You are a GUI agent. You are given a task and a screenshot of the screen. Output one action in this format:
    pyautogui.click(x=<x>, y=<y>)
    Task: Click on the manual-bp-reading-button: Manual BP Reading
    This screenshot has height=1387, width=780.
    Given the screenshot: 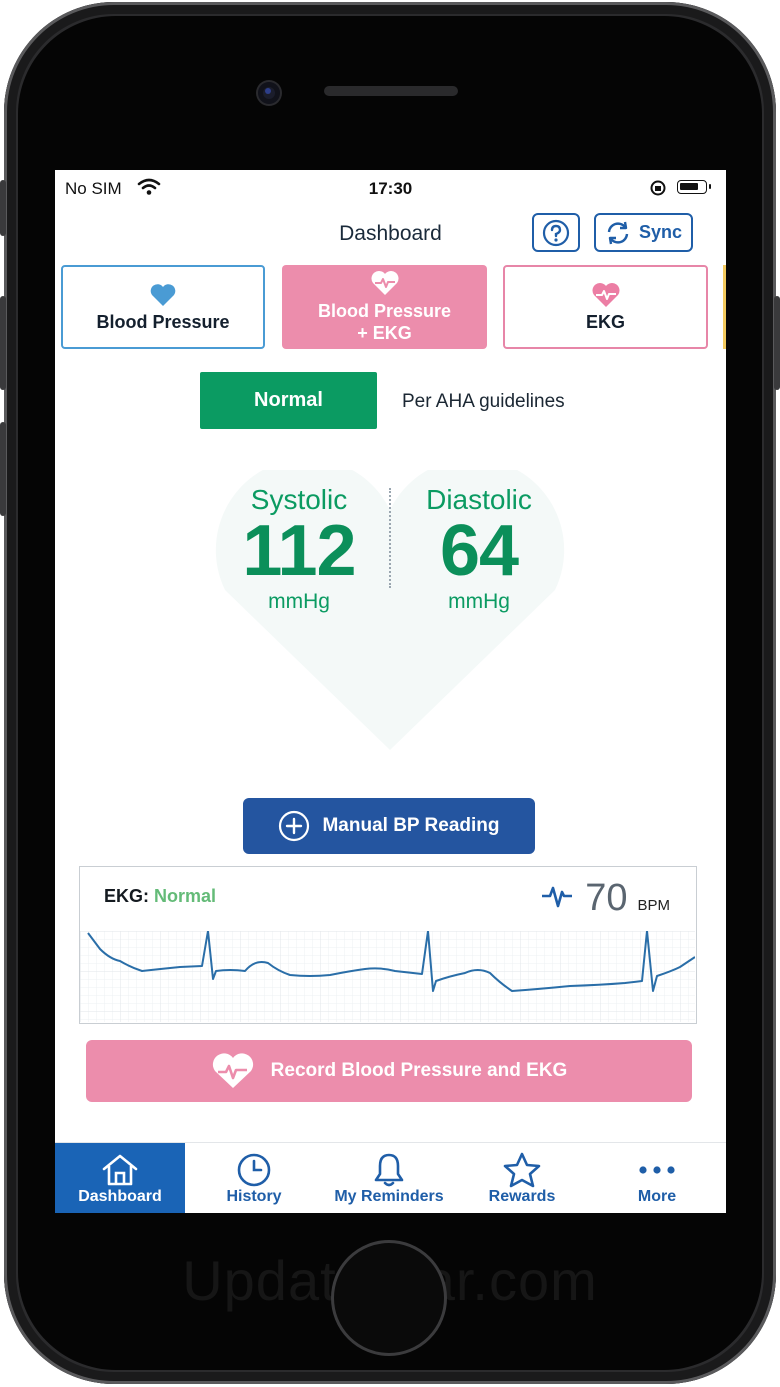 What is the action you would take?
    pyautogui.click(x=389, y=826)
    